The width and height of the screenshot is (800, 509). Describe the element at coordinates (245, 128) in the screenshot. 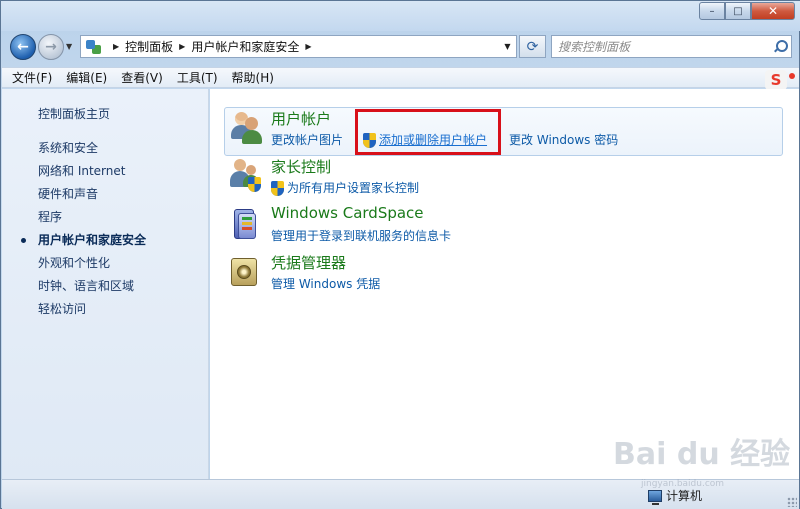

I see `user-accounts-icon` at that location.